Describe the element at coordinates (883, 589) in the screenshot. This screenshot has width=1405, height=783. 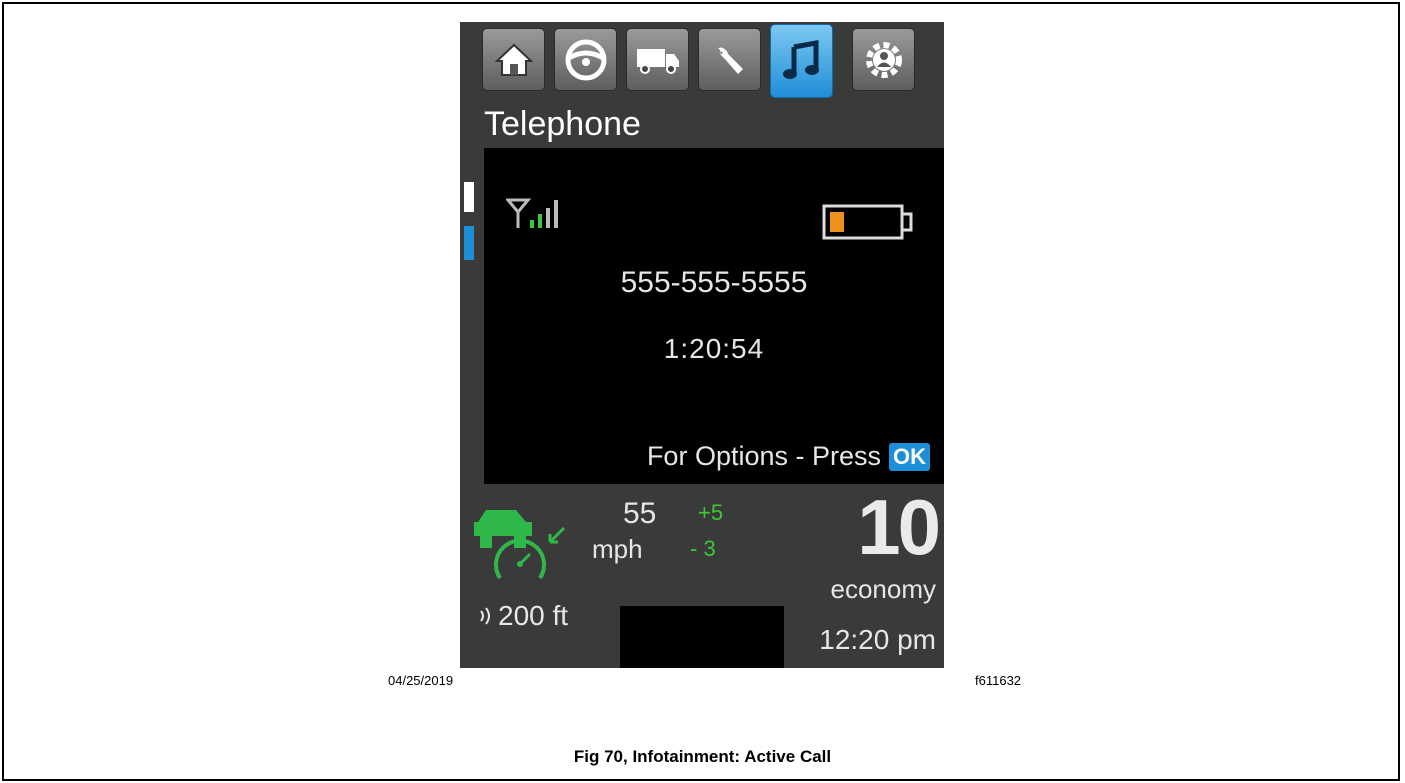
I see `economy-label: economy` at that location.